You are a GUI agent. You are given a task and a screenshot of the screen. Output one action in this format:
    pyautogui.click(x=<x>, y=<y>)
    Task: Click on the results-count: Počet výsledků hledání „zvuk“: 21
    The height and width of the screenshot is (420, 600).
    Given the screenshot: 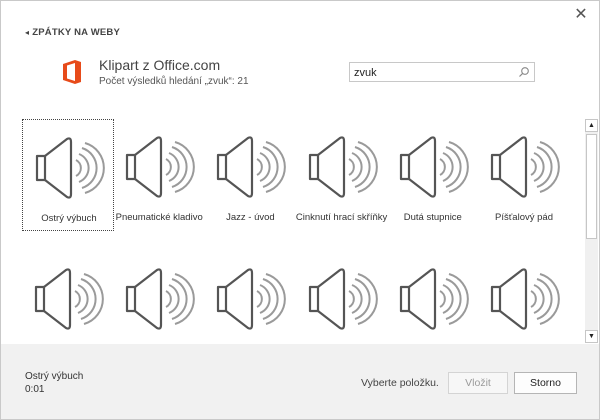 What is the action you would take?
    pyautogui.click(x=174, y=81)
    